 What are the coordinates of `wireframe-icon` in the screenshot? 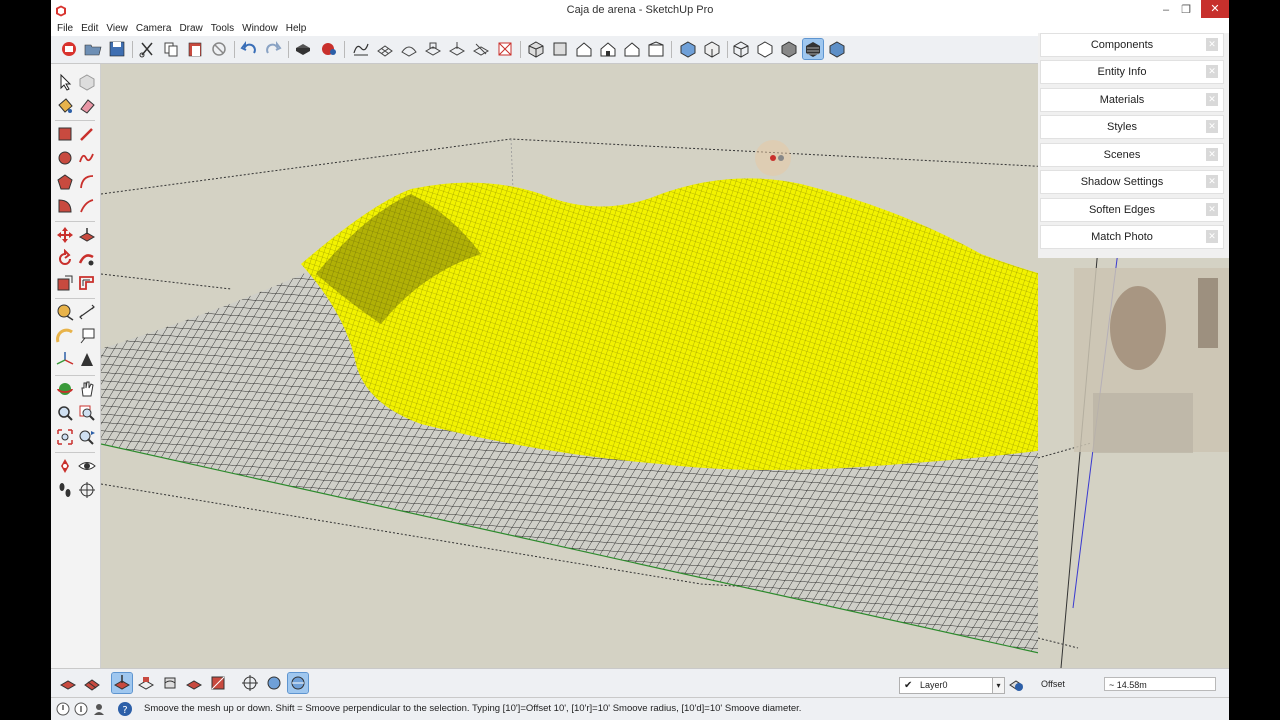 It's located at (741, 49).